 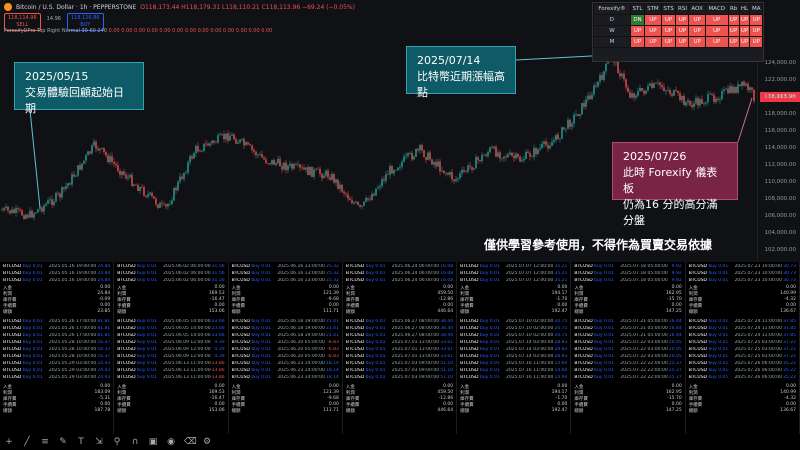 I want to click on trend-line-icon: ╱, so click(x=27, y=442).